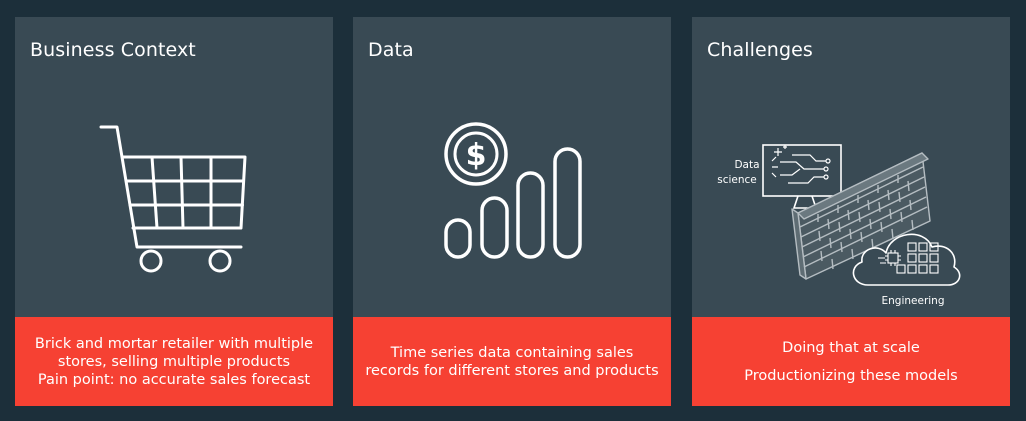 The image size is (1026, 421). Describe the element at coordinates (174, 379) in the screenshot. I see `footer-line: Pain point: no accurate sales forecast` at that location.